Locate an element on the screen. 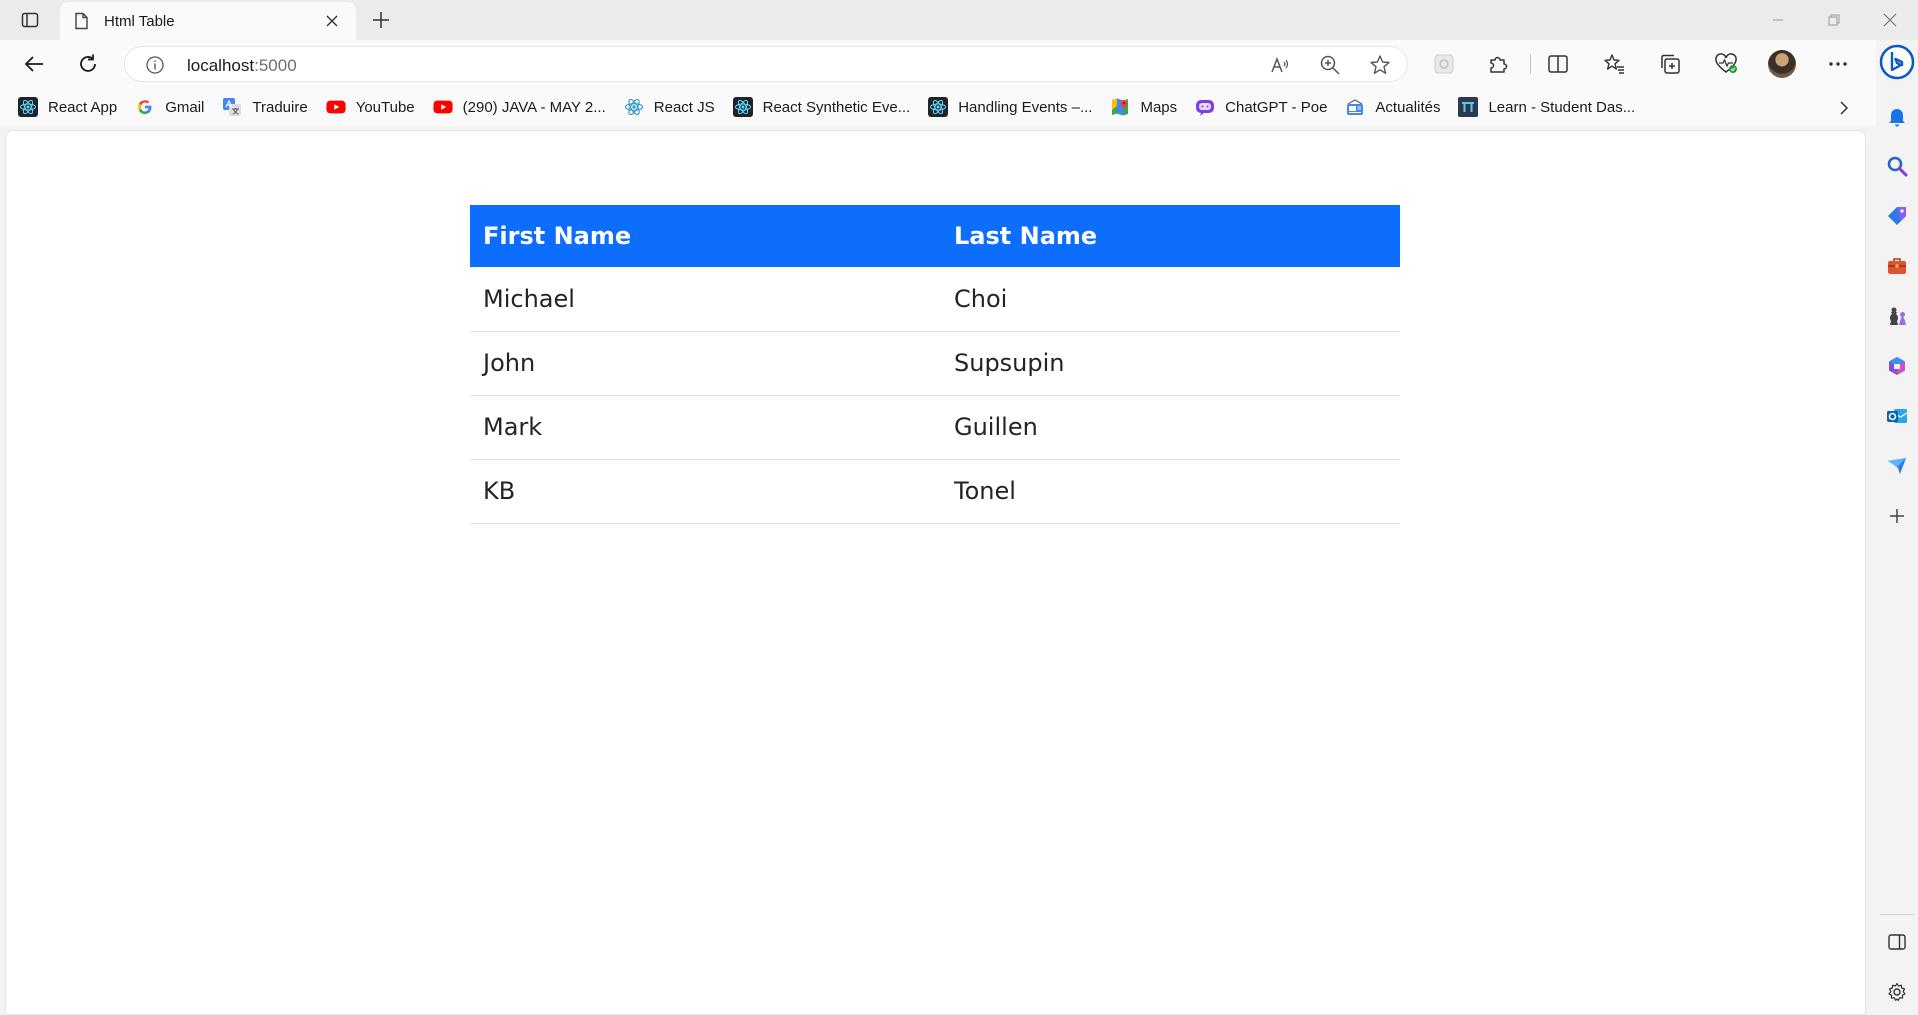  edge-sidebar is located at coordinates (1897, 527).